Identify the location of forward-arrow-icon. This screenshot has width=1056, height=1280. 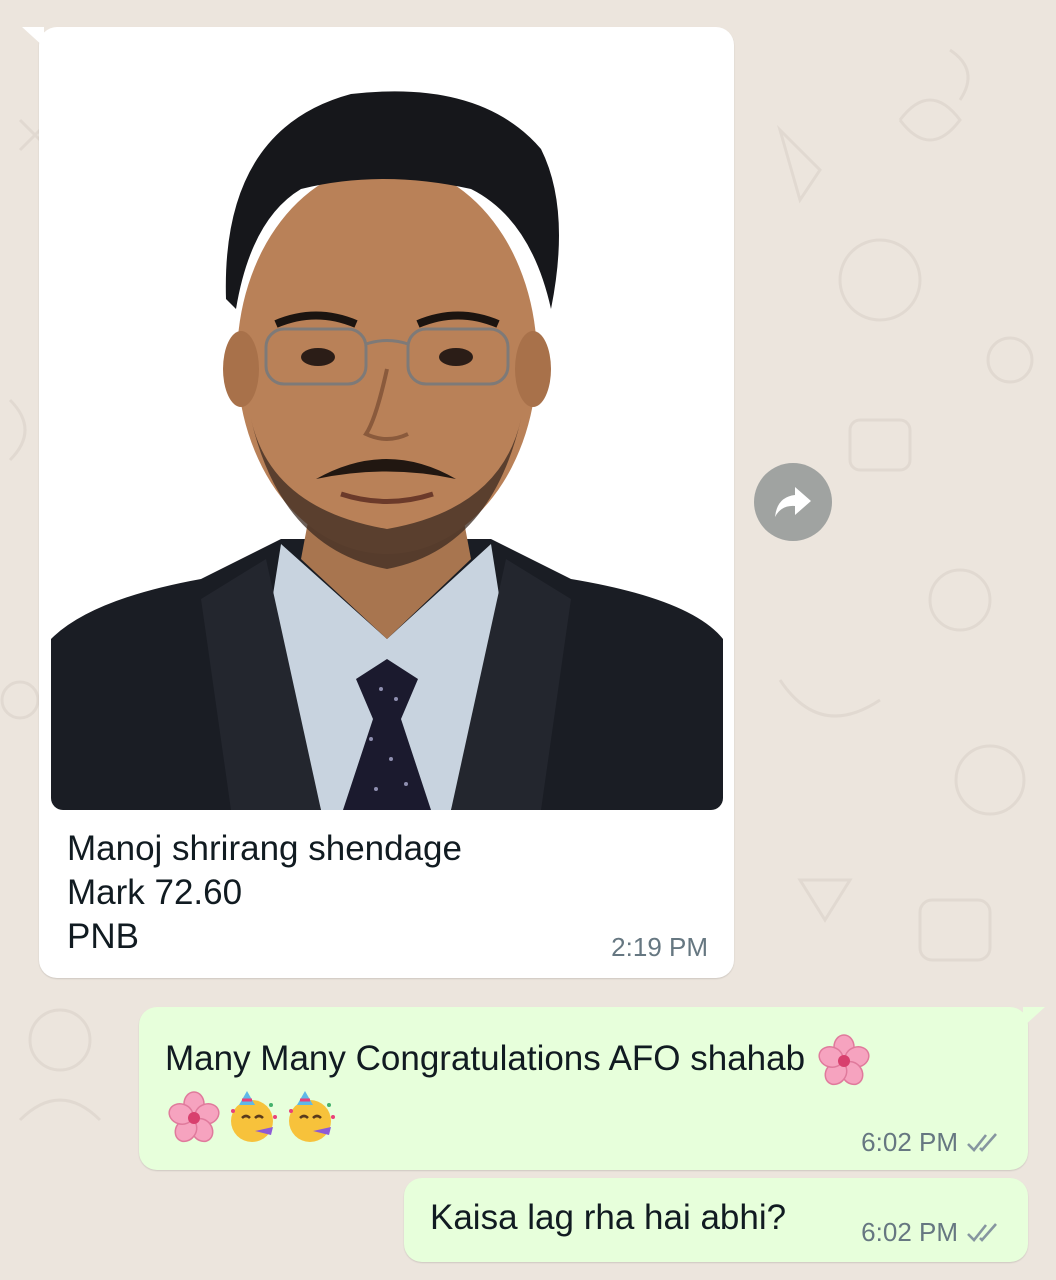
(793, 502).